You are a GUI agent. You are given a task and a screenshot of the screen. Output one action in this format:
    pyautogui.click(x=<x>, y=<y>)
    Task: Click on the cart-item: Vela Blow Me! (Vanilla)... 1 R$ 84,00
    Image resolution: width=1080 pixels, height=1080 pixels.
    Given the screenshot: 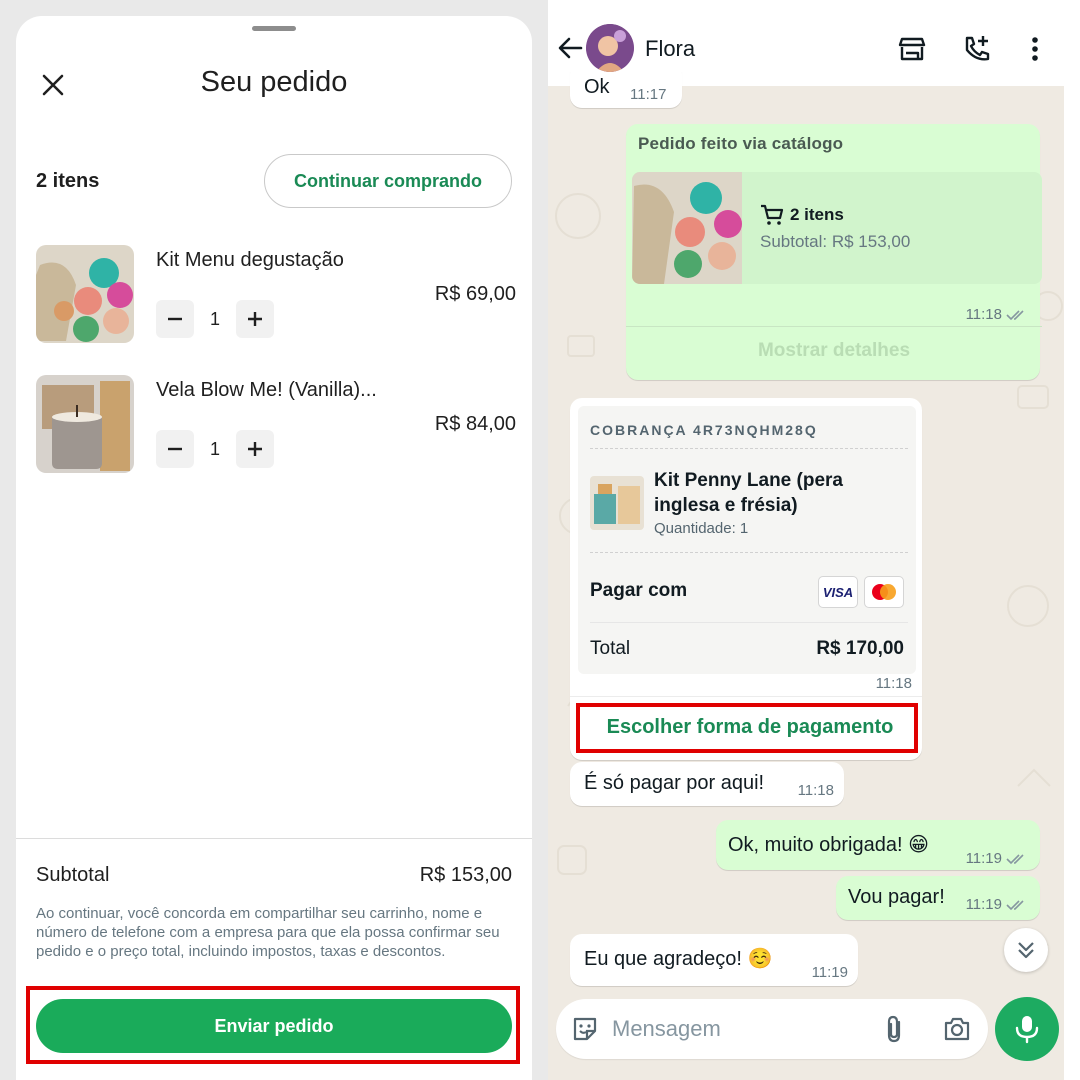 What is the action you would take?
    pyautogui.click(x=276, y=425)
    